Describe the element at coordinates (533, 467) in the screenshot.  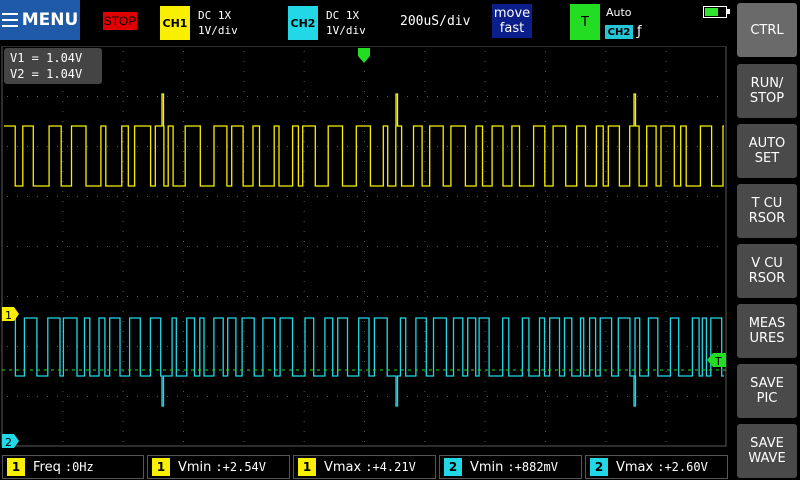
I see `measure-value: :+882mV` at that location.